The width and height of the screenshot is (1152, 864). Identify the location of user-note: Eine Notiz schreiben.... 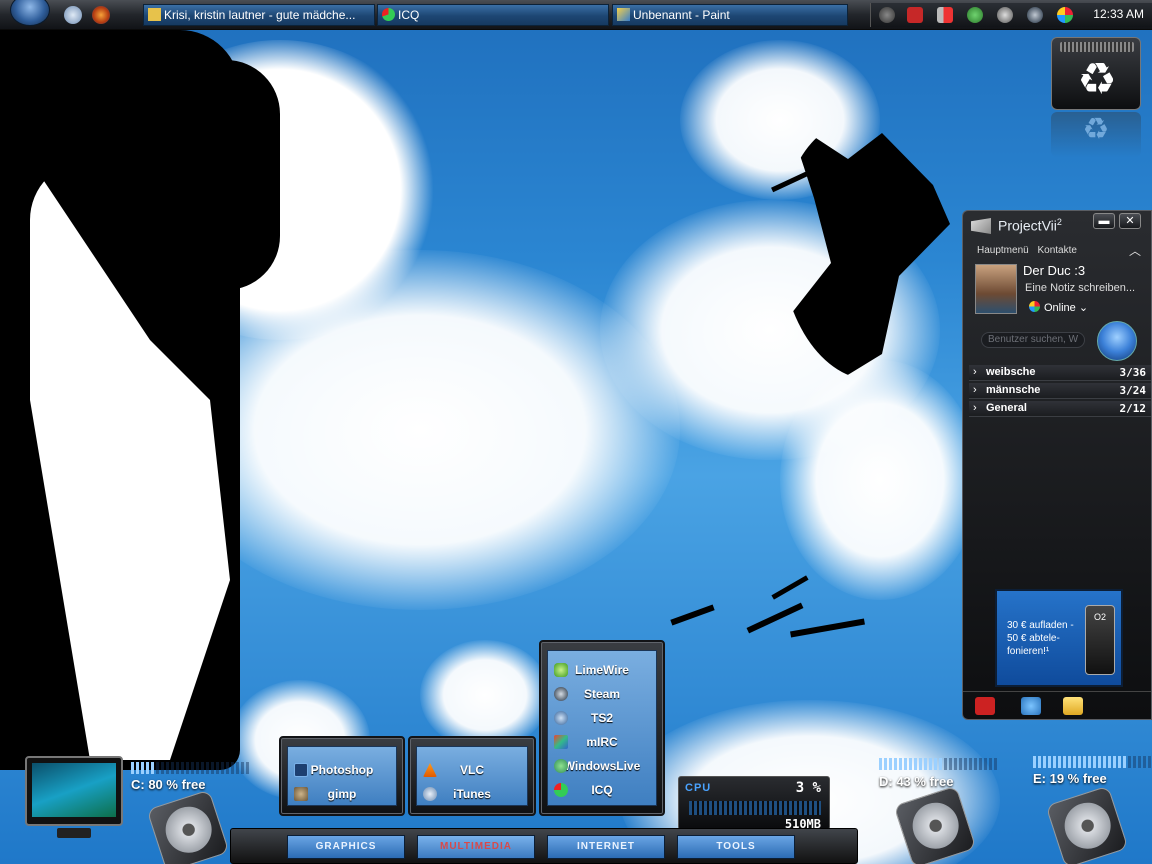
(1080, 288).